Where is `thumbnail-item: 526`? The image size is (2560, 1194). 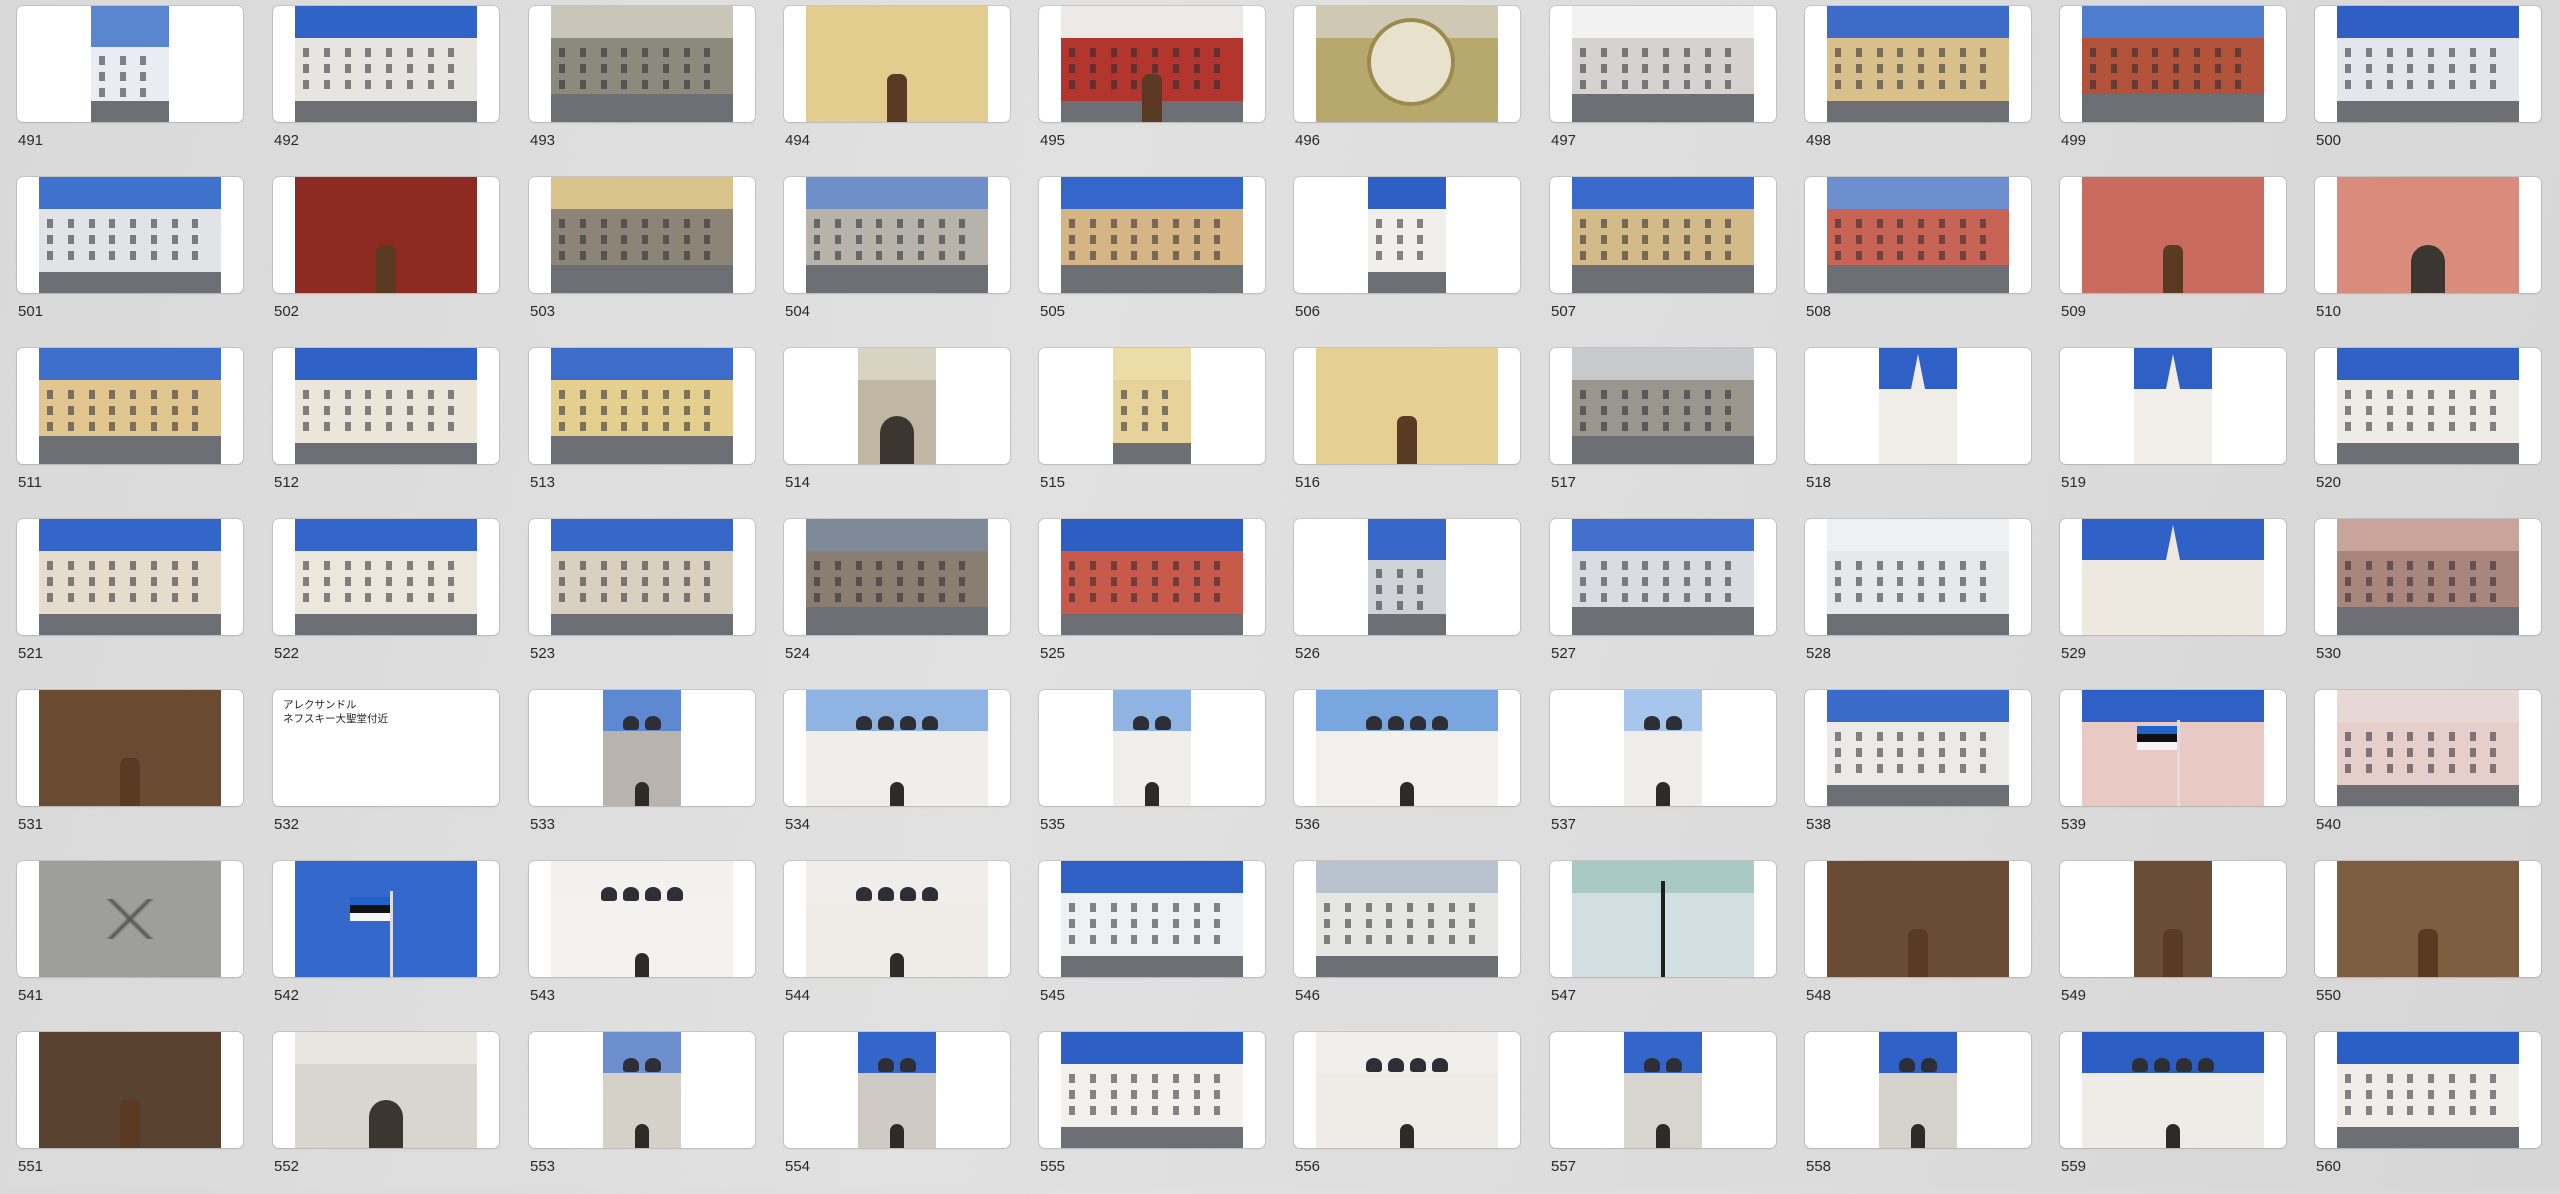
thumbnail-item: 526 is located at coordinates (1407, 597).